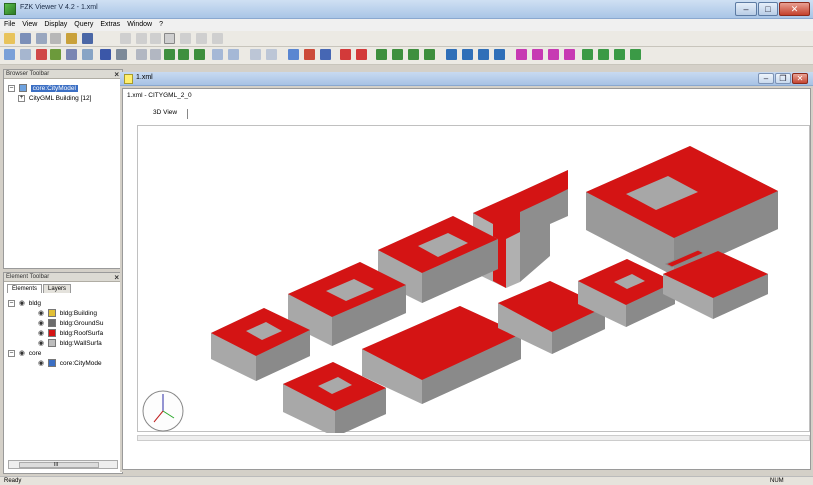  I want to click on group-core: – ◉ core, so click(24, 353).